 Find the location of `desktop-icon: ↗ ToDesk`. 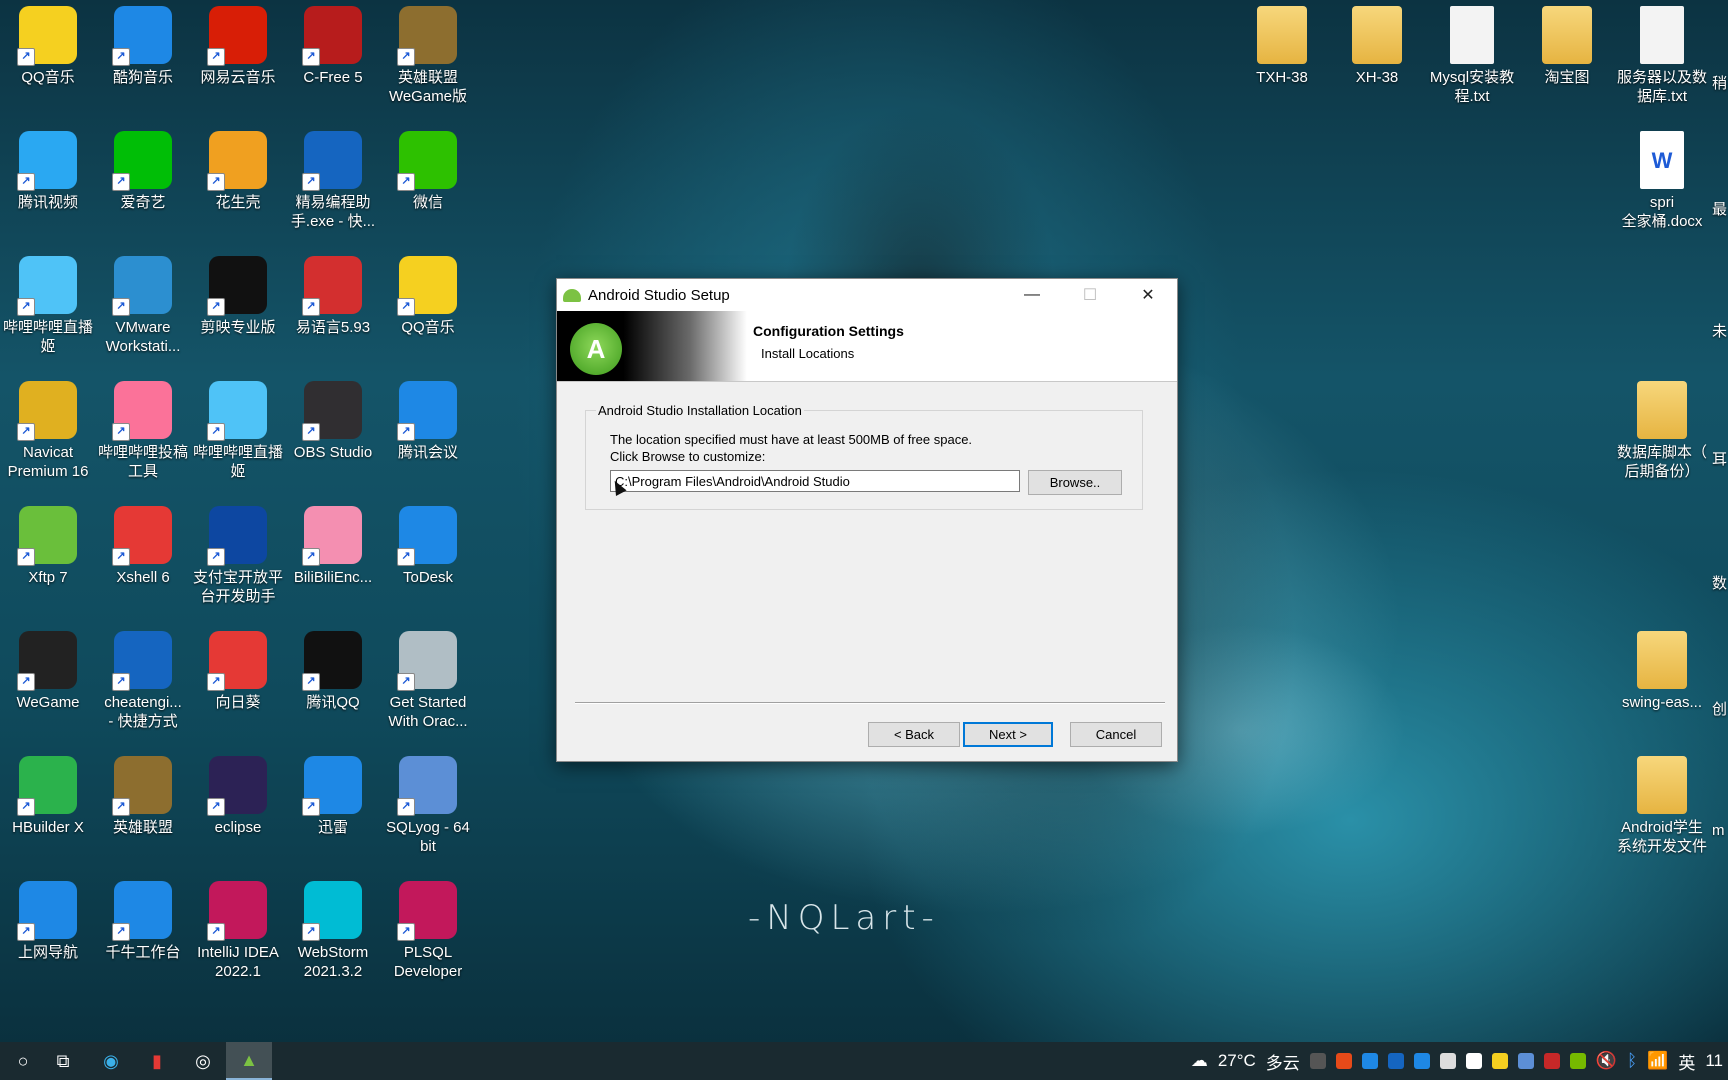

desktop-icon: ↗ ToDesk is located at coordinates (428, 543).